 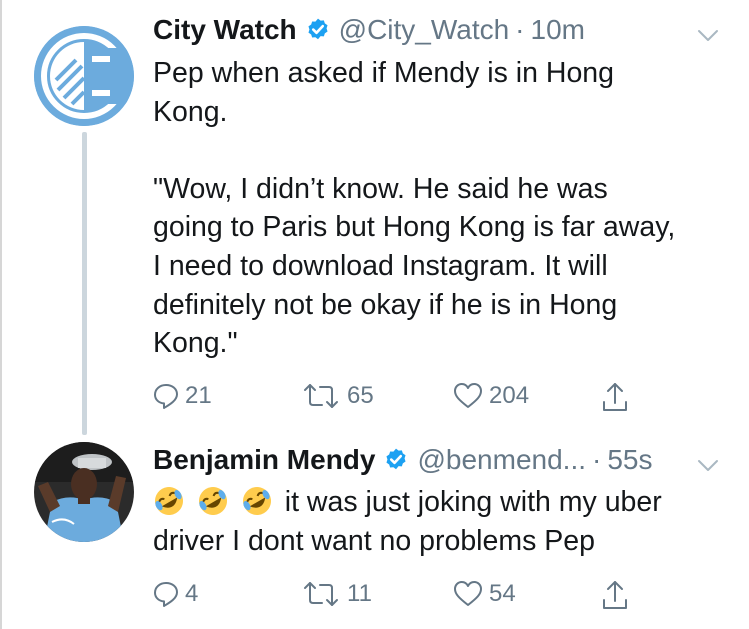 I want to click on emoji-group, so click(x=219, y=502).